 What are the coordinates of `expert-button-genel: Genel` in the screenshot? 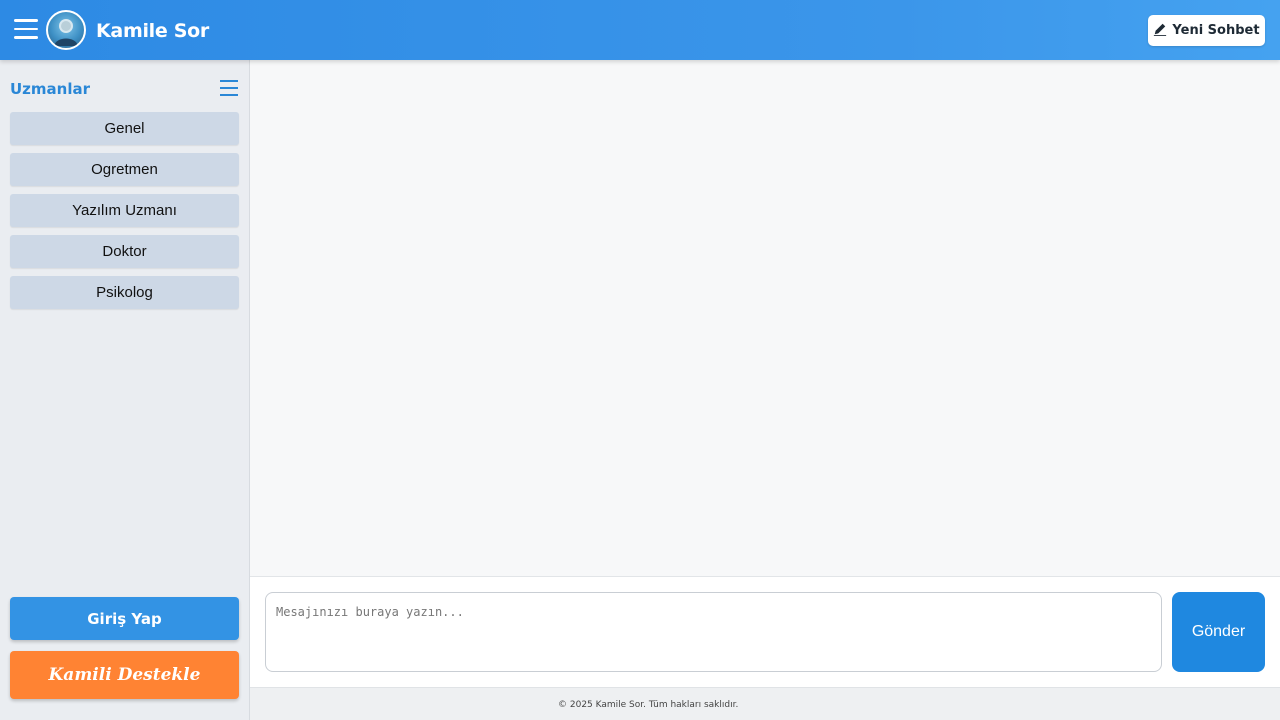 It's located at (124, 128).